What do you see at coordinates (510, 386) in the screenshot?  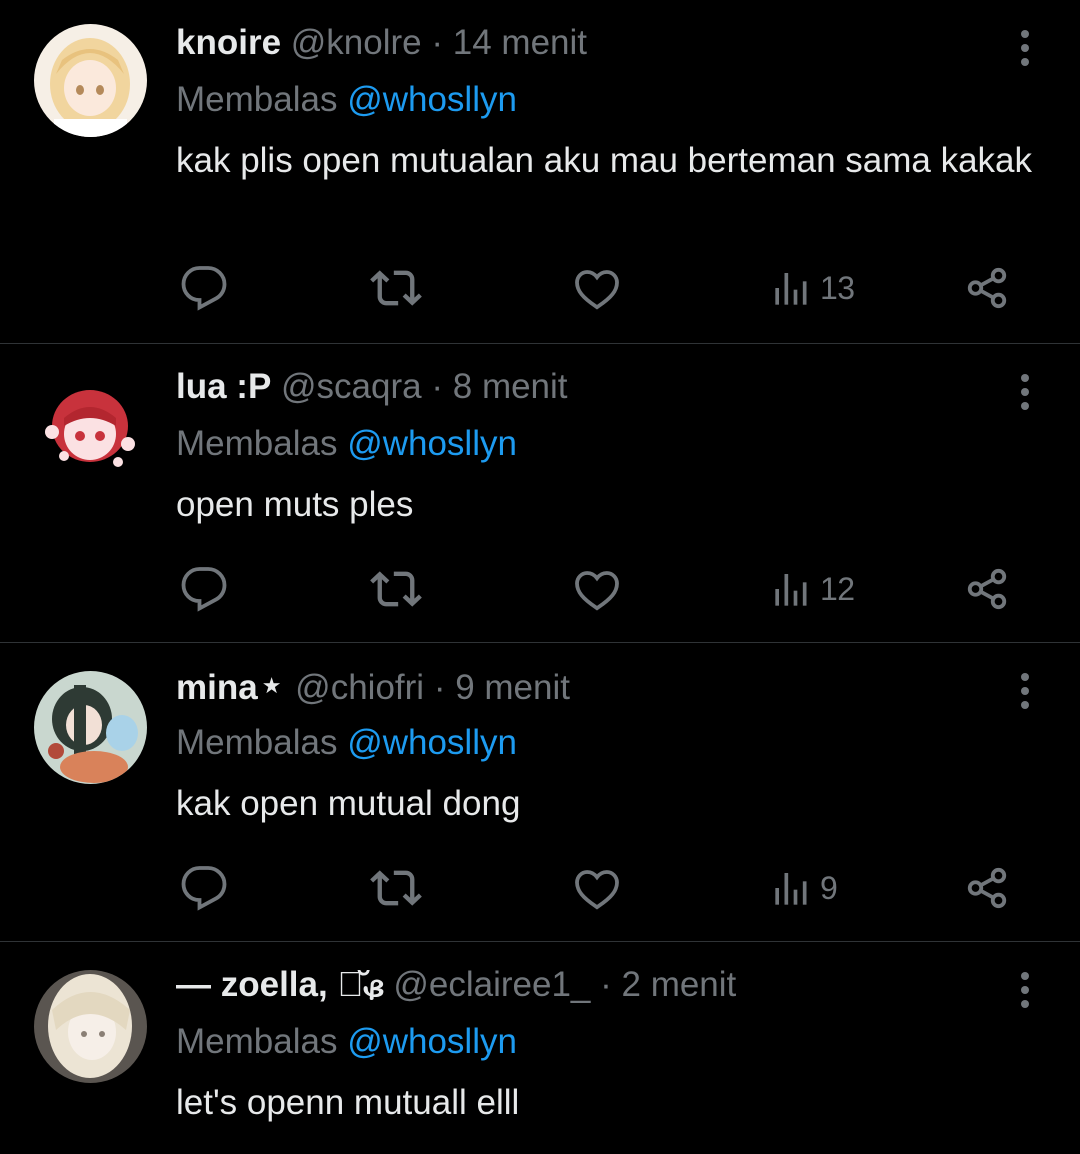 I see `timestamp: 8 menit` at bounding box center [510, 386].